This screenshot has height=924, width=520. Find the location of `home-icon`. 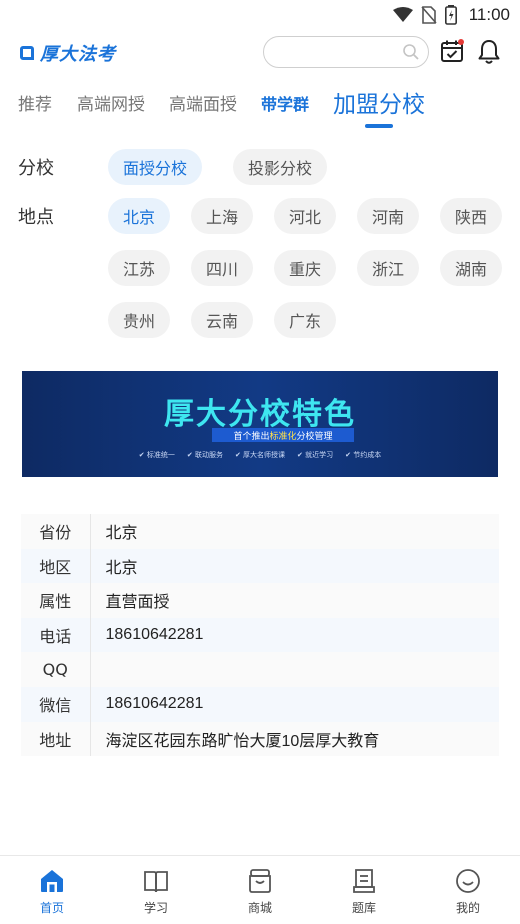

home-icon is located at coordinates (52, 881).